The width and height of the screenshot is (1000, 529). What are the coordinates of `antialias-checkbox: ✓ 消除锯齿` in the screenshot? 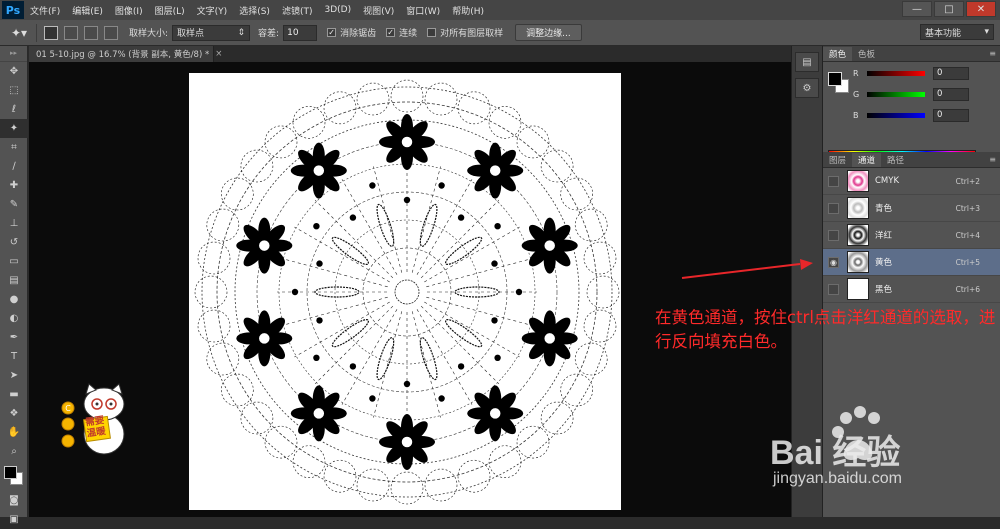 It's located at (351, 32).